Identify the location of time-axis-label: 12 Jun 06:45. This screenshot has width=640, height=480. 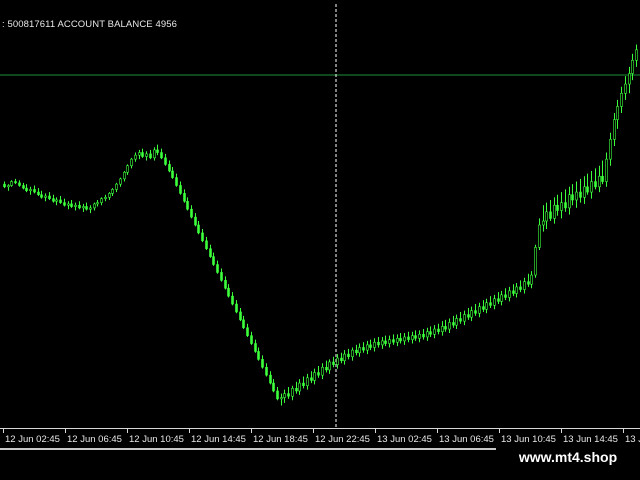
(94, 439).